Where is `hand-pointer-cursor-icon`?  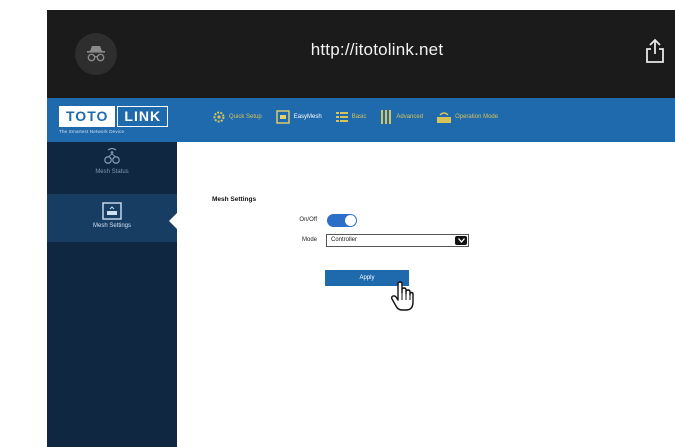 hand-pointer-cursor-icon is located at coordinates (403, 298).